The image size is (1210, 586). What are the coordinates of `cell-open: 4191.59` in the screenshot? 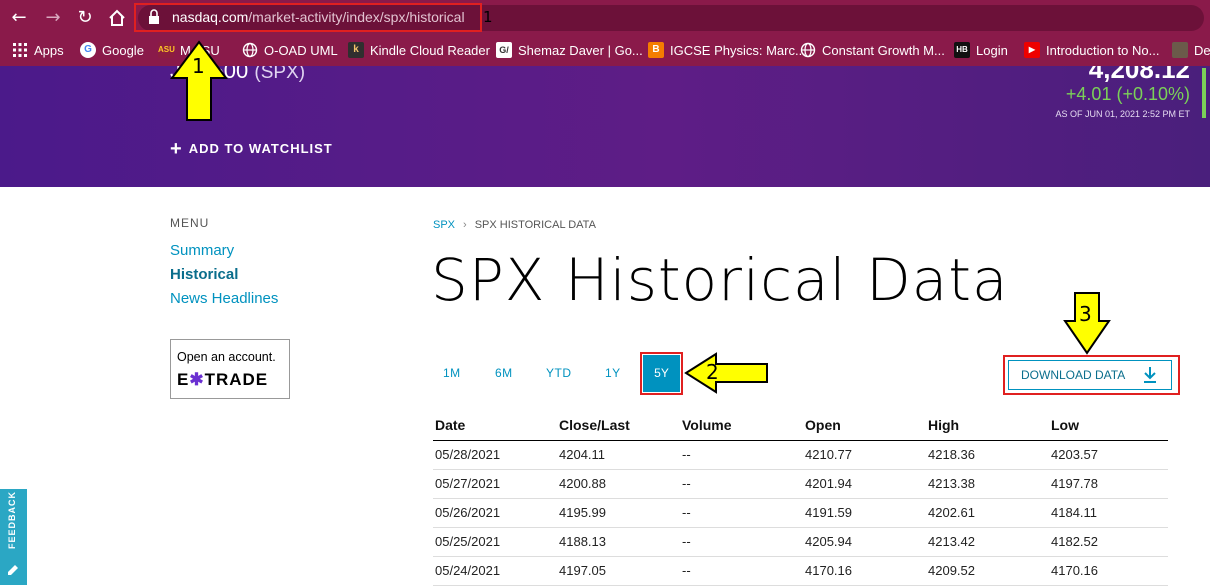 It's located at (864, 513).